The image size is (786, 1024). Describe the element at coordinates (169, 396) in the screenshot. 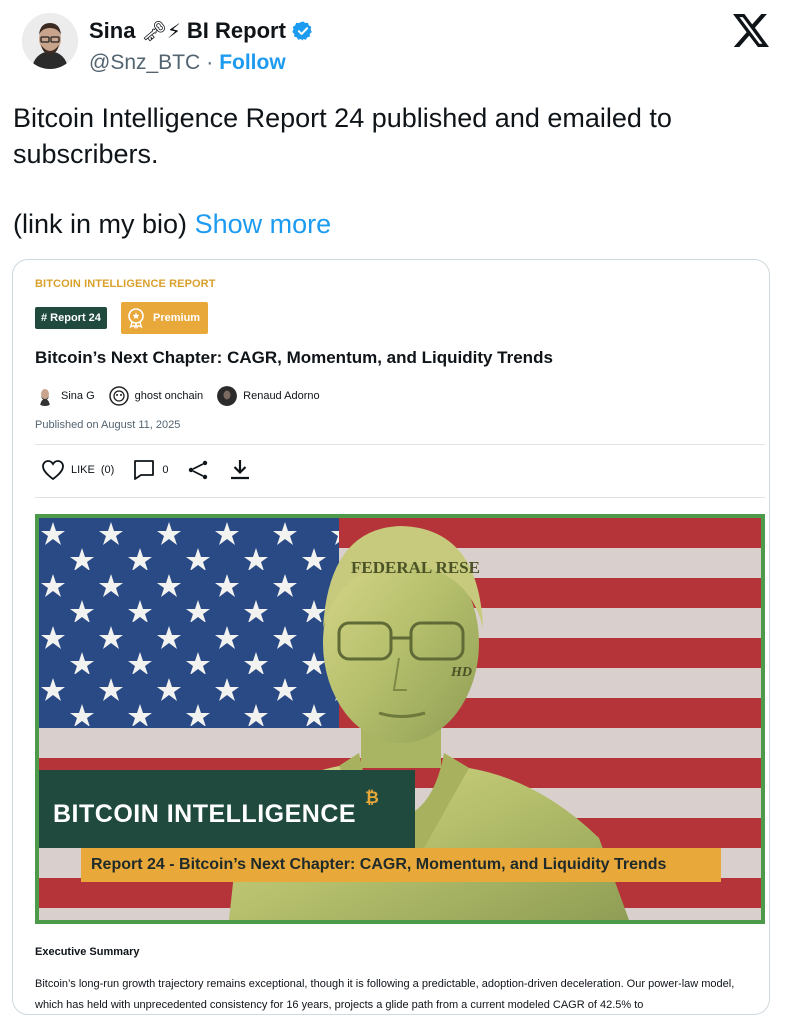

I see `author-name: ghost onchain` at that location.